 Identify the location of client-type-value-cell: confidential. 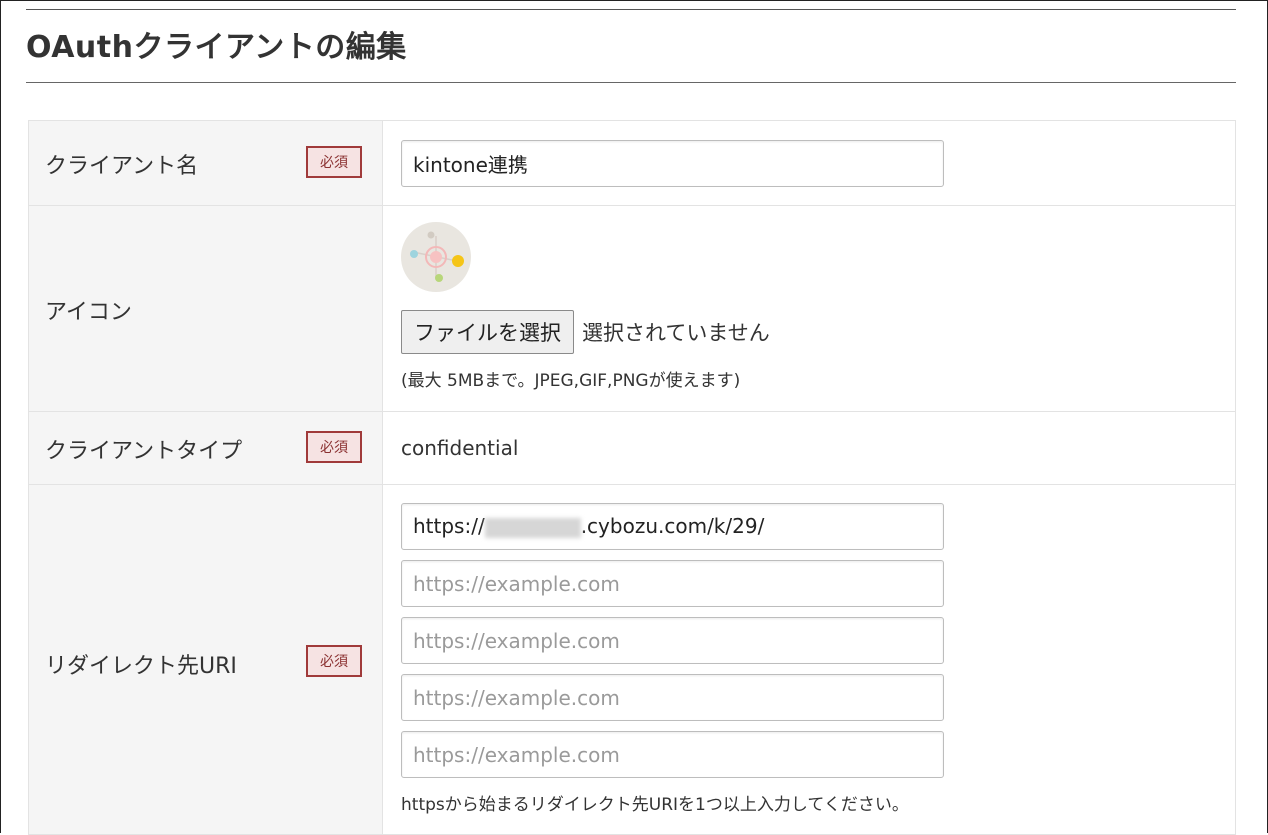
(809, 448).